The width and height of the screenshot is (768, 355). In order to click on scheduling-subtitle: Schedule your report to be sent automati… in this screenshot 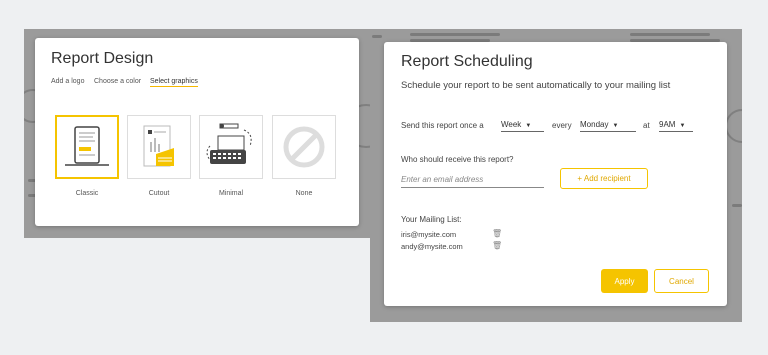, I will do `click(536, 85)`.